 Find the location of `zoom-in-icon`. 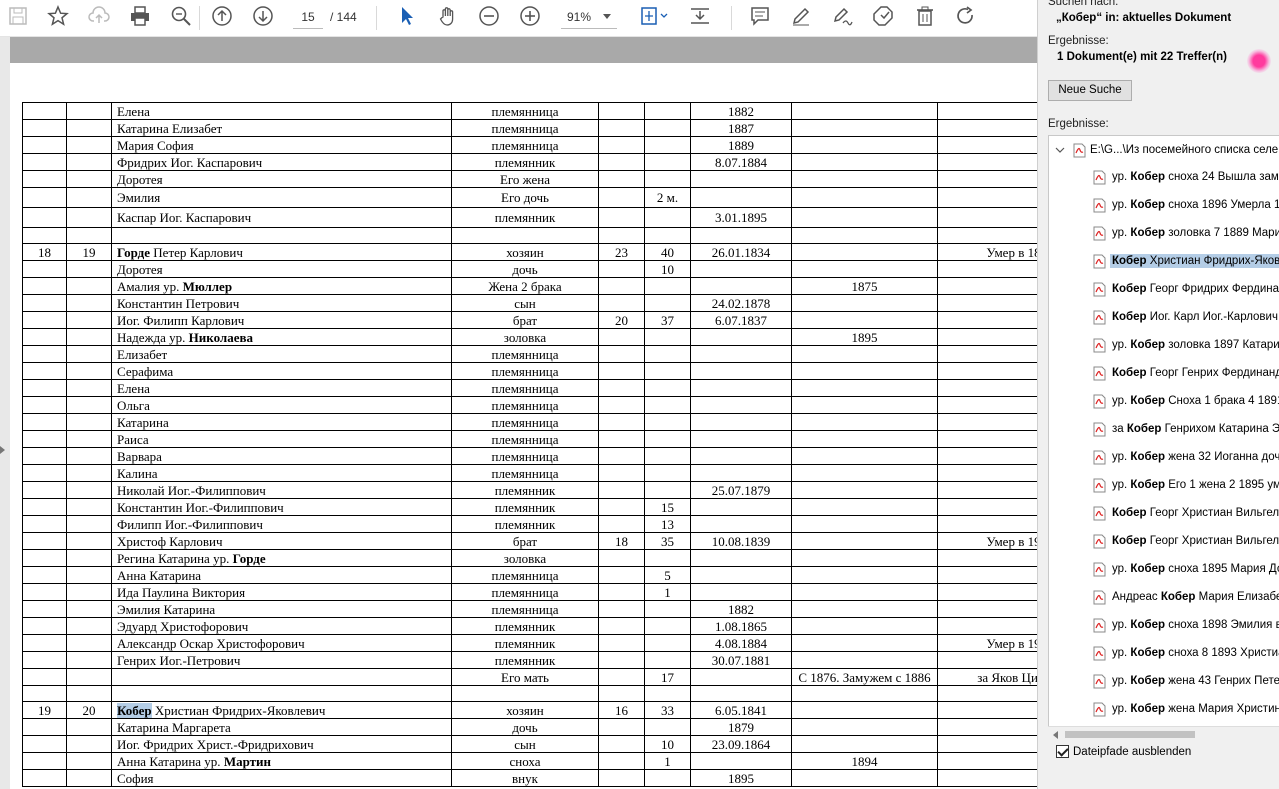

zoom-in-icon is located at coordinates (530, 16).